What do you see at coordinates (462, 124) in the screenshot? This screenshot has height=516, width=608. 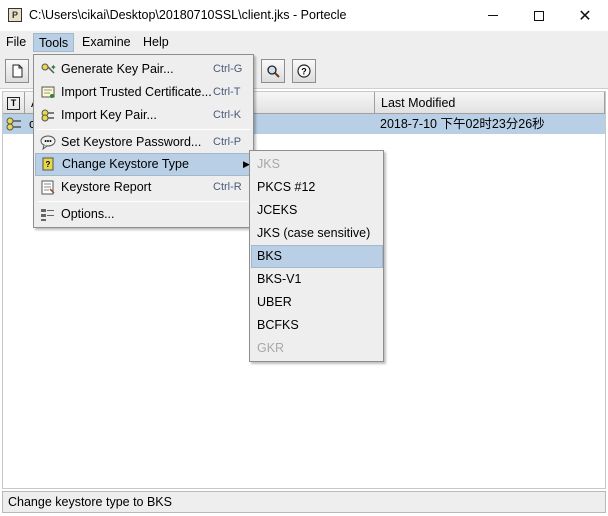 I see `row-last-modified: 2018-7-10 下午02时23分26秒` at bounding box center [462, 124].